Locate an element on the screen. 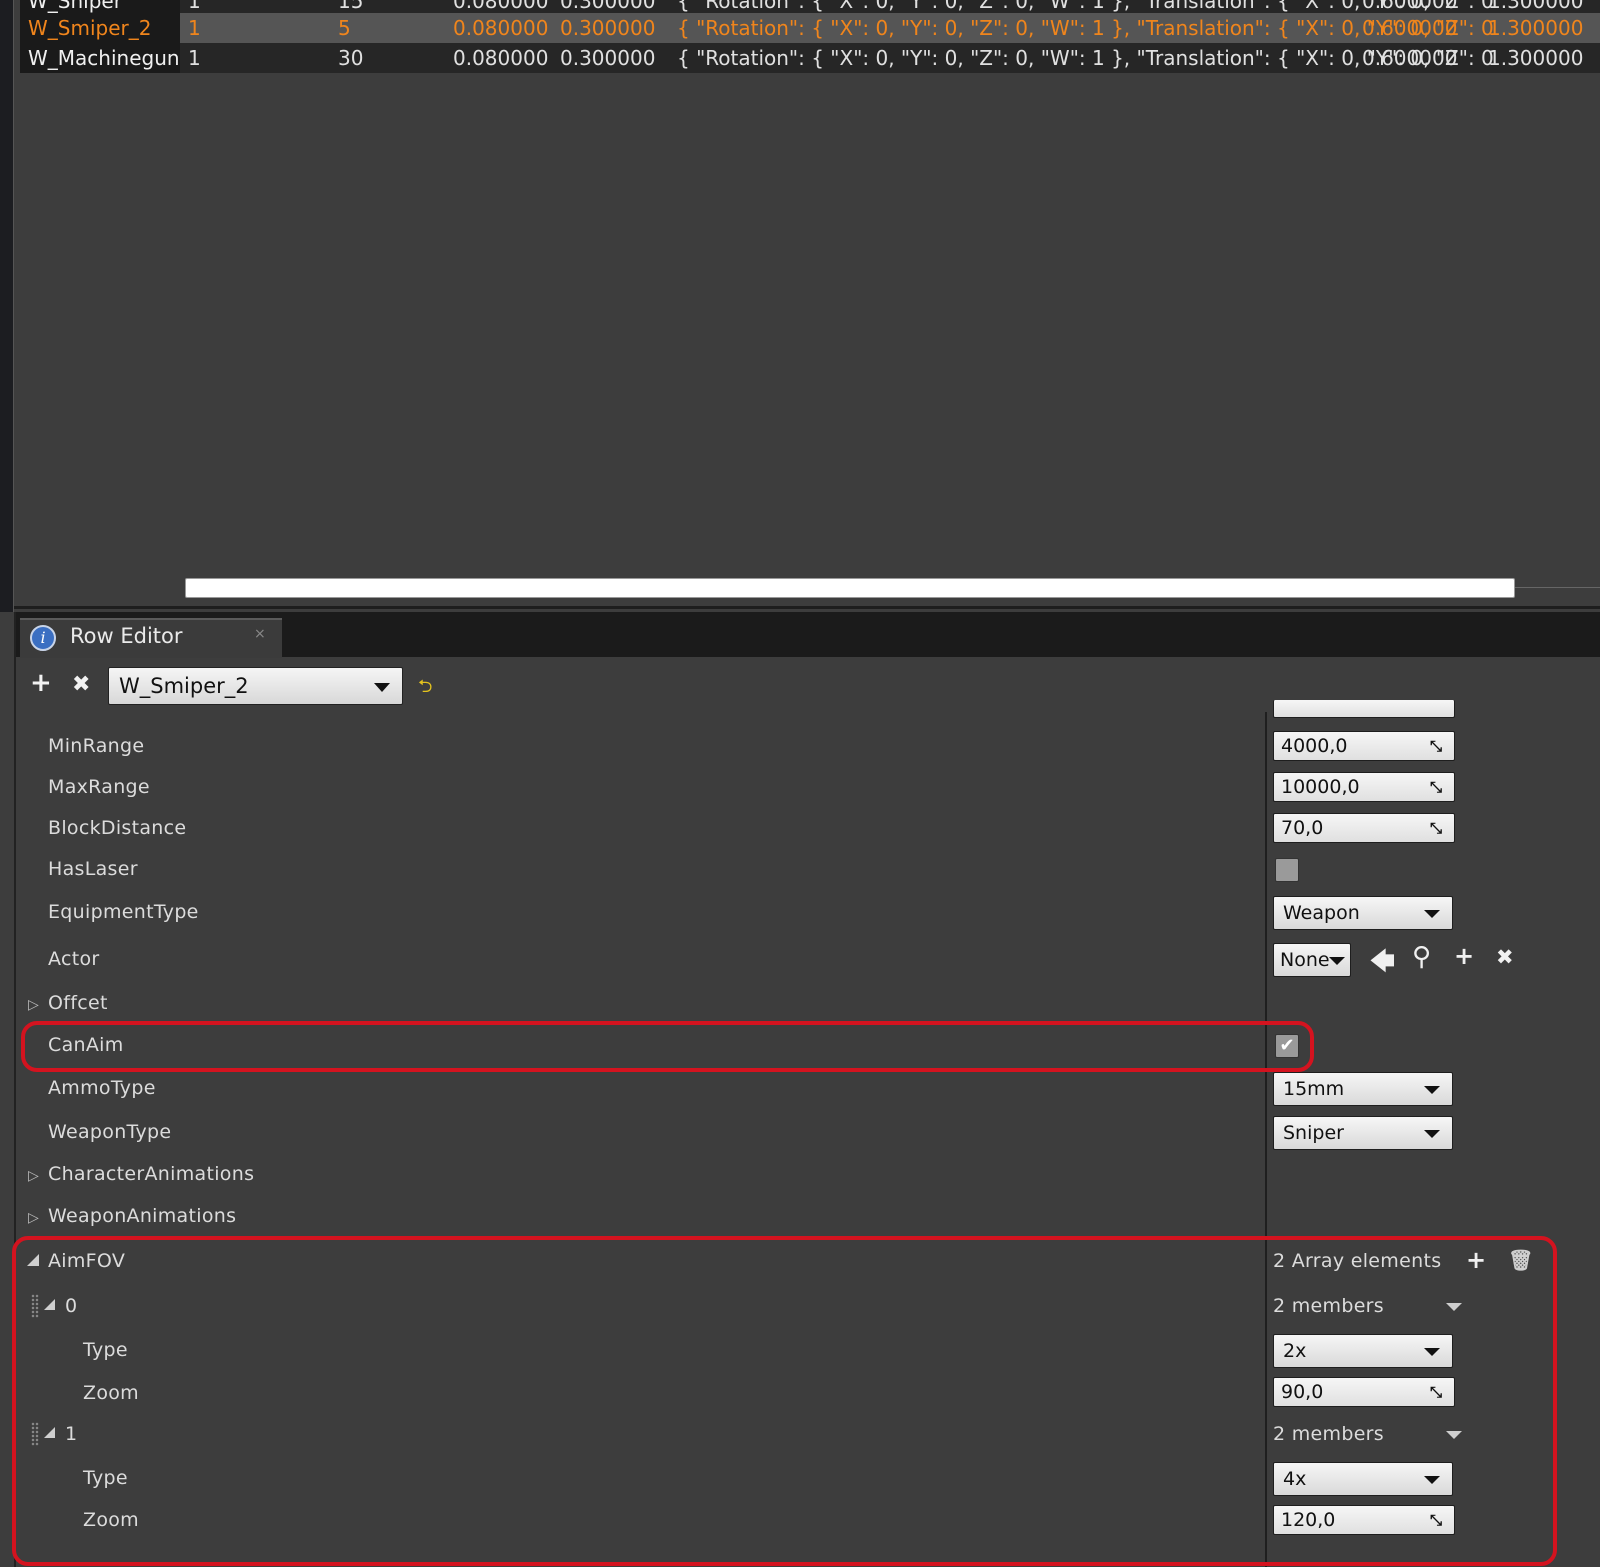  aimfov-type-dropdown: 4x is located at coordinates (1363, 1479).